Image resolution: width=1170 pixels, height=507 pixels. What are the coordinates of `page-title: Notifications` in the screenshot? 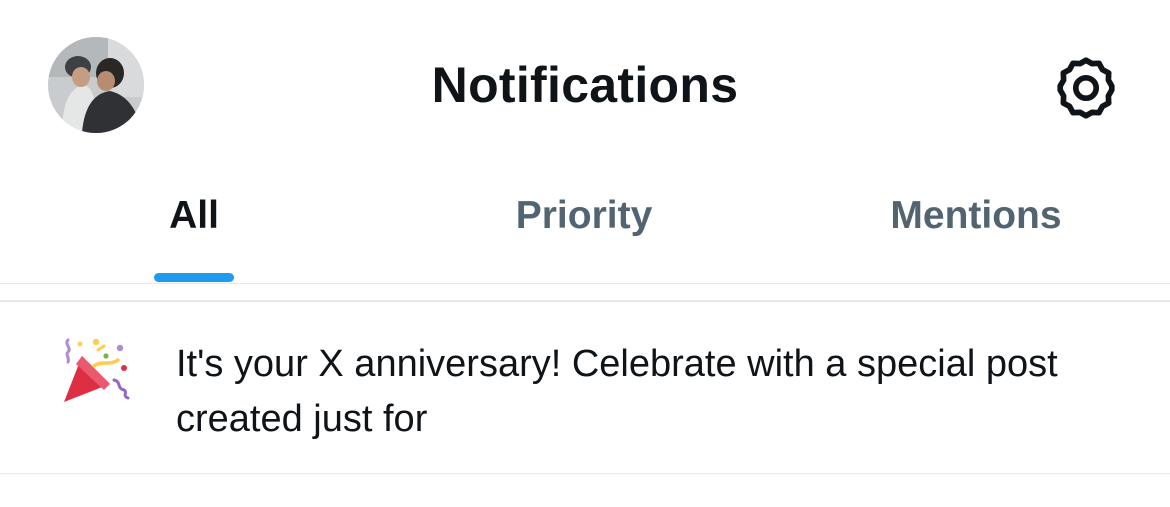 It's located at (585, 85).